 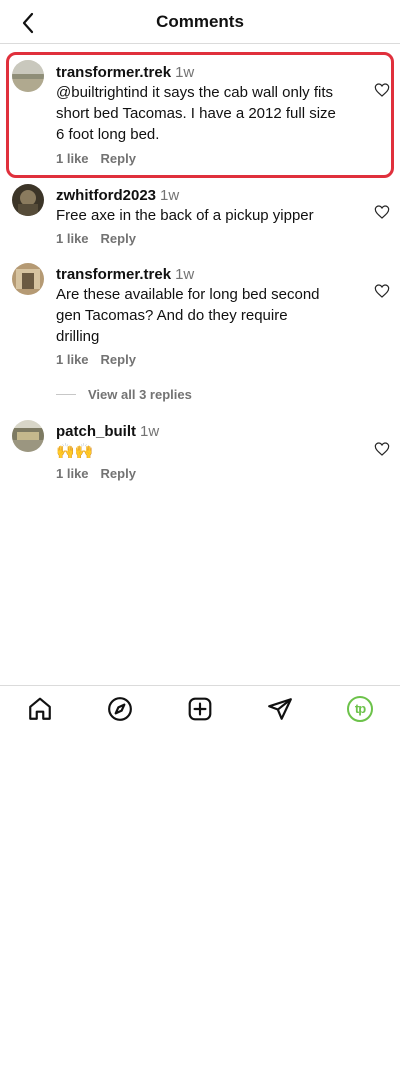 I want to click on page-title: Comments, so click(x=200, y=21).